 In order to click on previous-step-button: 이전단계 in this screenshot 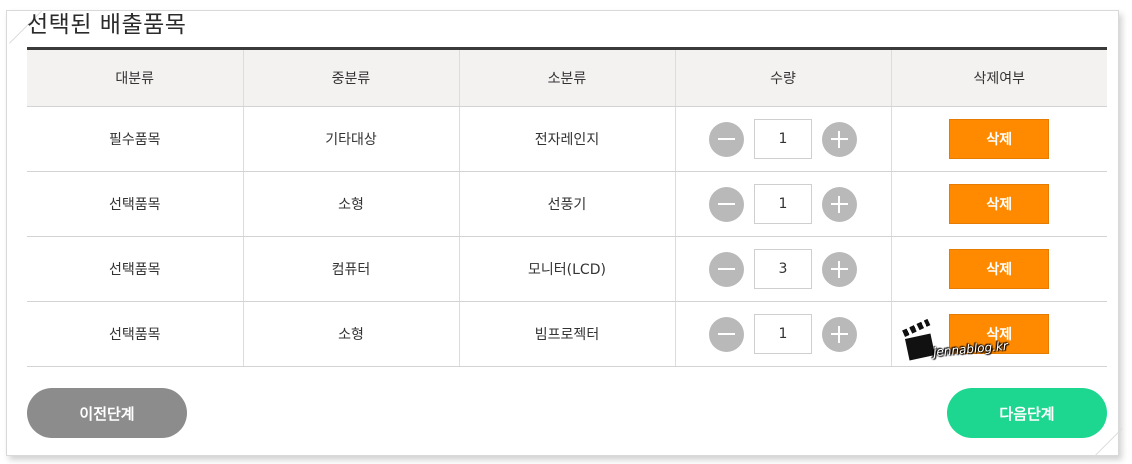, I will do `click(107, 413)`.